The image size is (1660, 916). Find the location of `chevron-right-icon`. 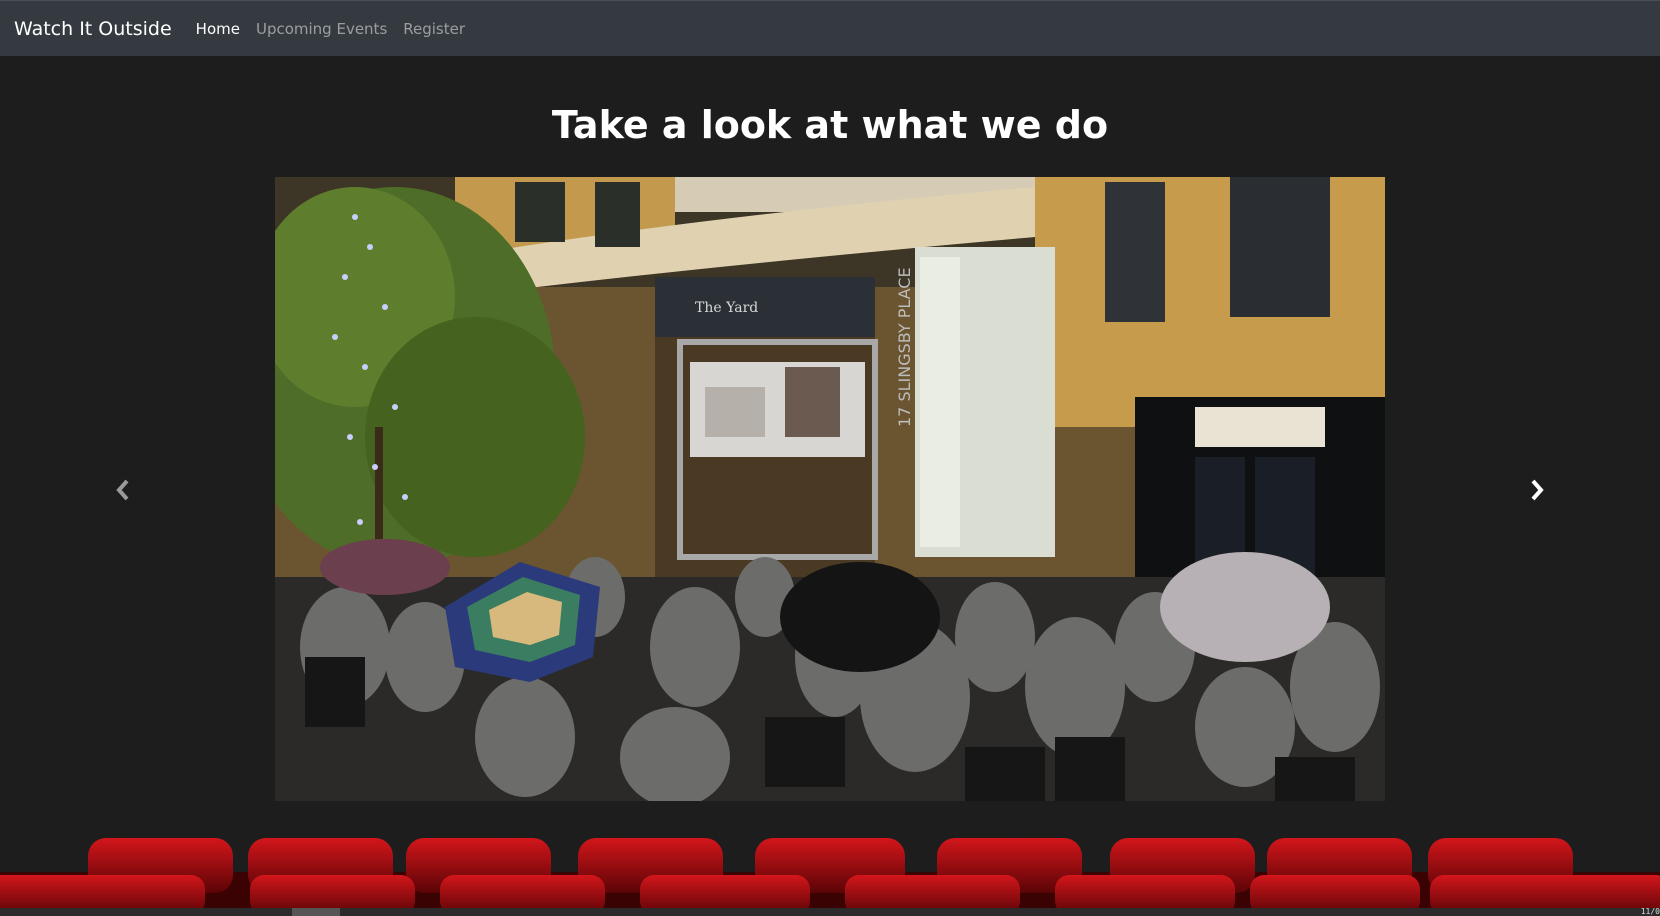

chevron-right-icon is located at coordinates (1537, 490).